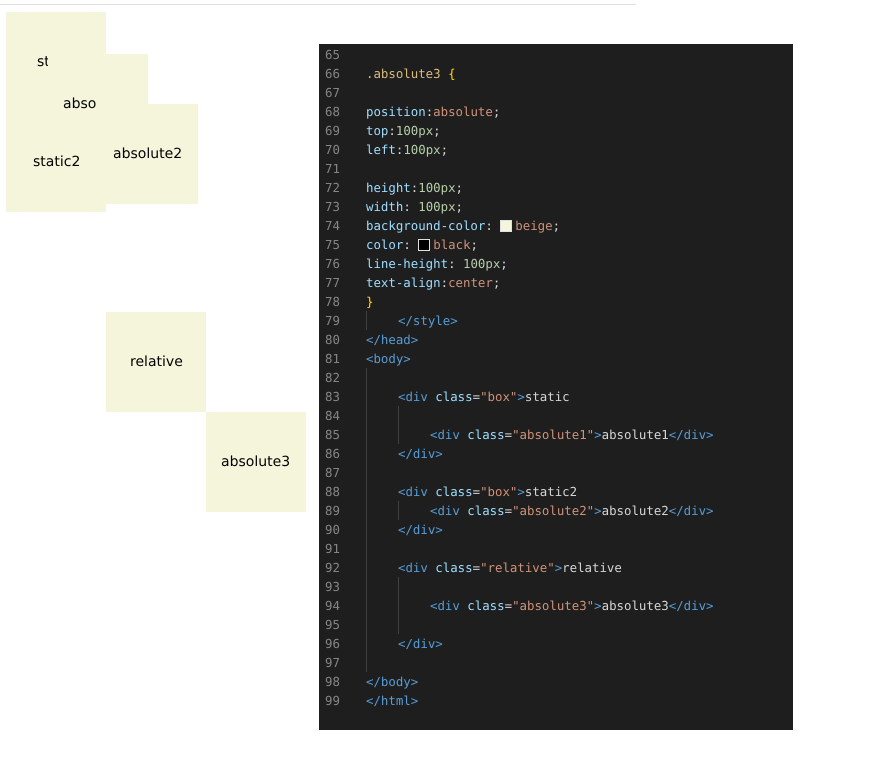 This screenshot has width=872, height=757. I want to click on line-number: 88, so click(332, 491).